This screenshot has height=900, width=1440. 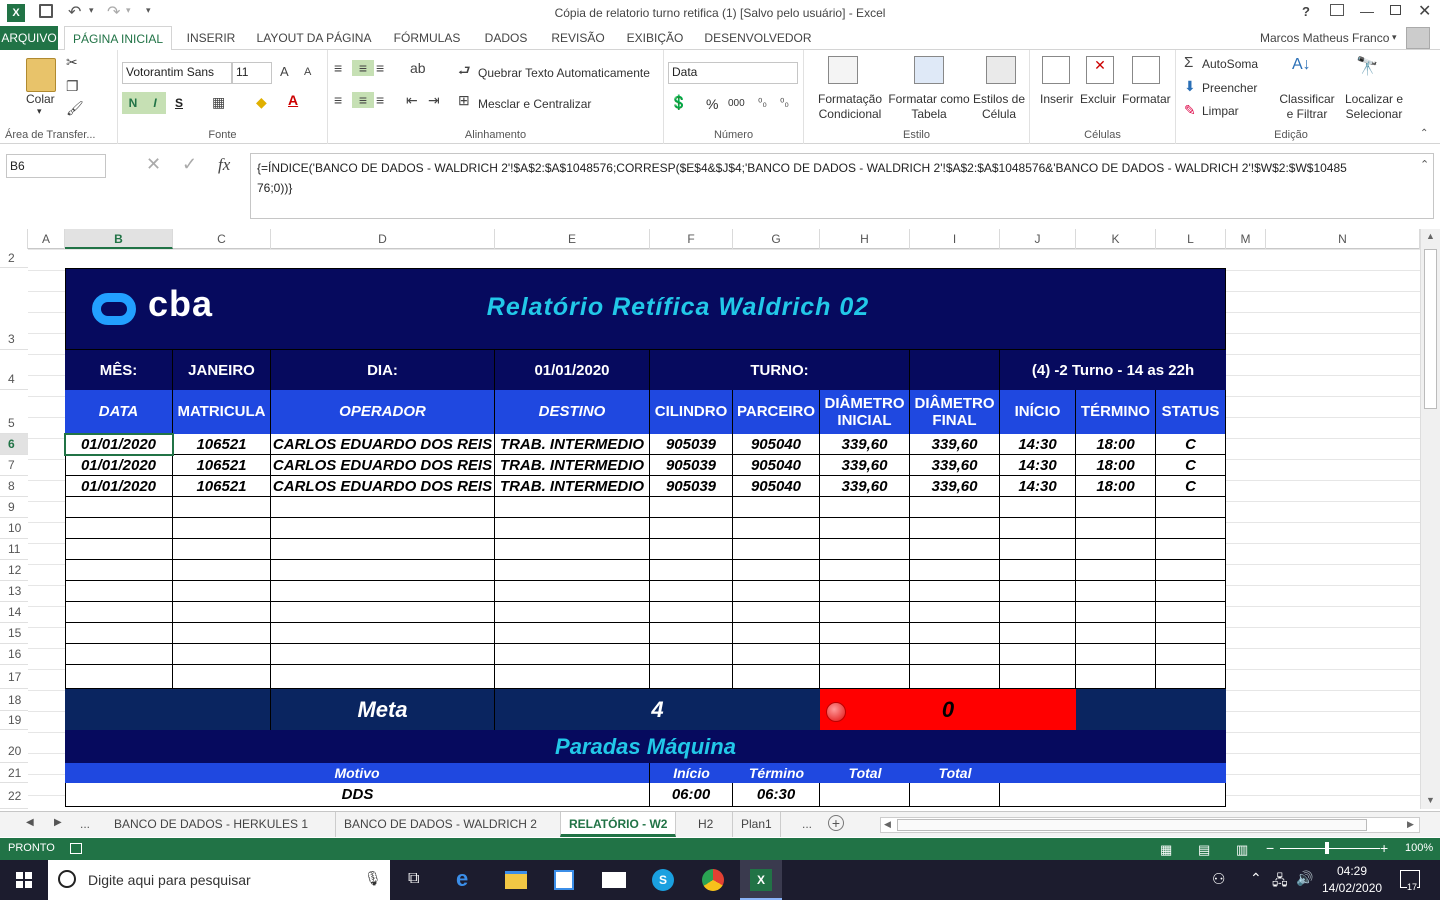 I want to click on file-explorer-icon, so click(x=516, y=880).